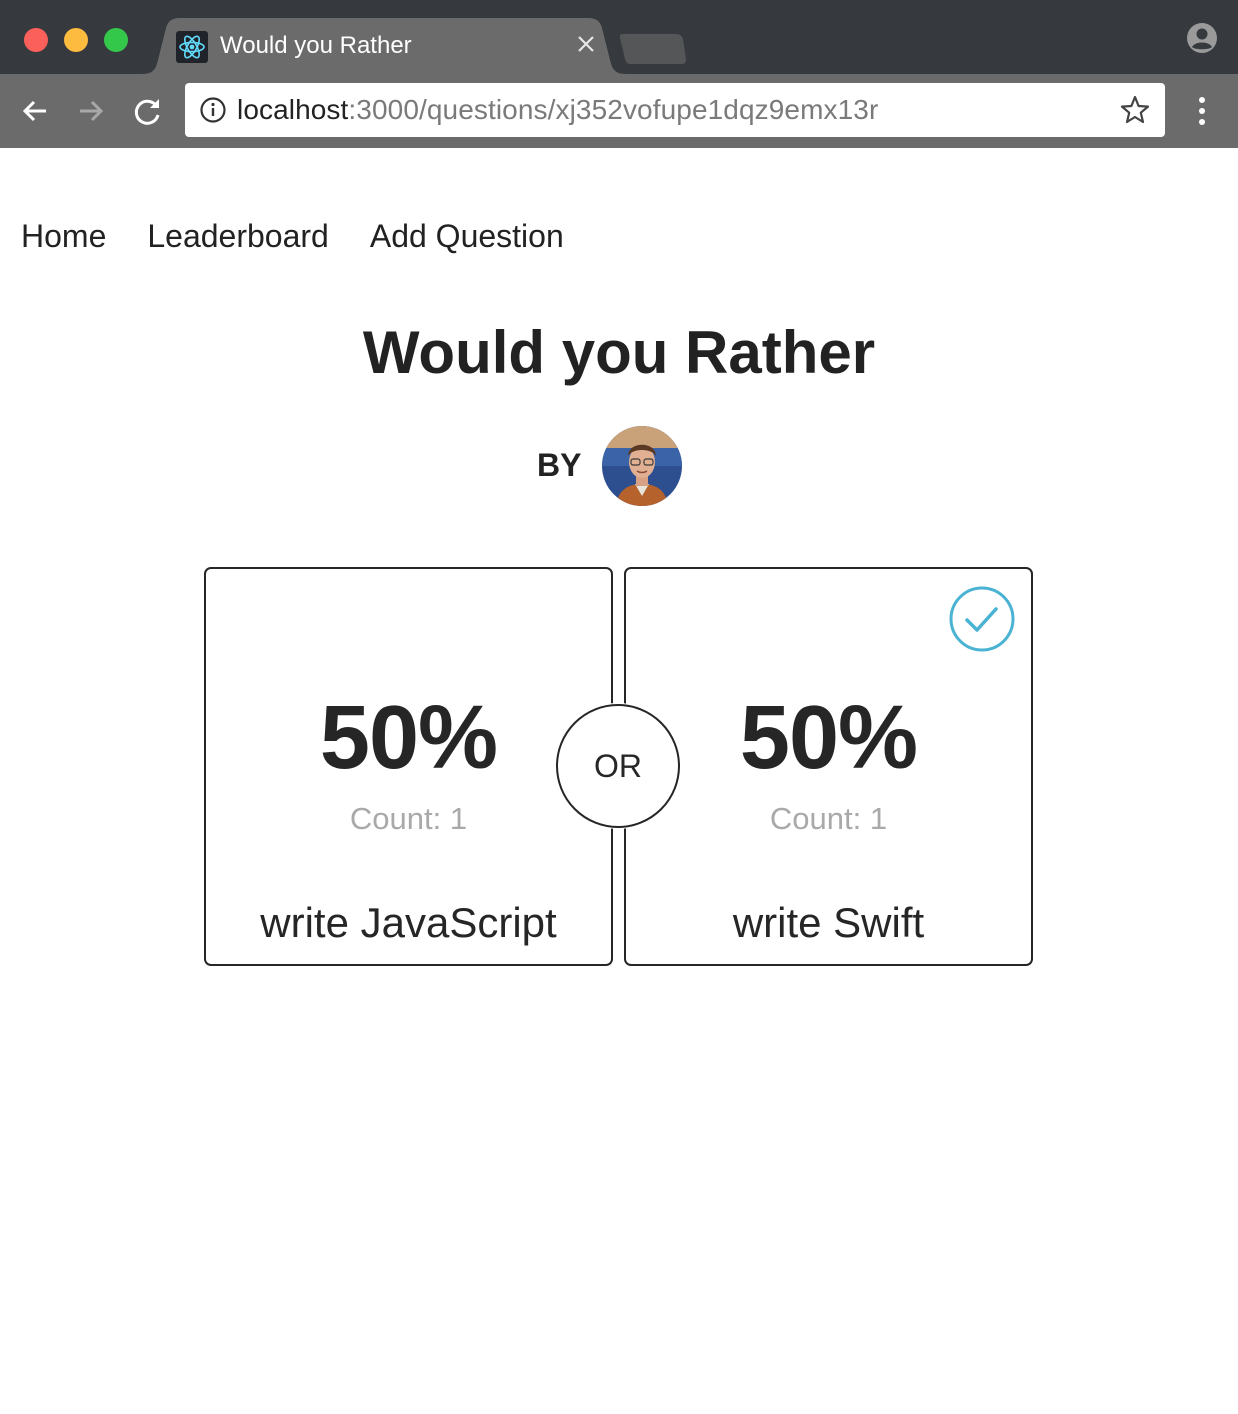 This screenshot has width=1238, height=1414. I want to click on page-title: Would you Rather, so click(619, 352).